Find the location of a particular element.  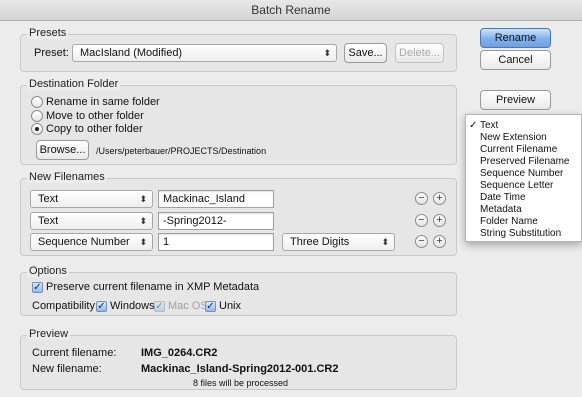

files-processed-note: 8 files will be processed is located at coordinates (241, 383).